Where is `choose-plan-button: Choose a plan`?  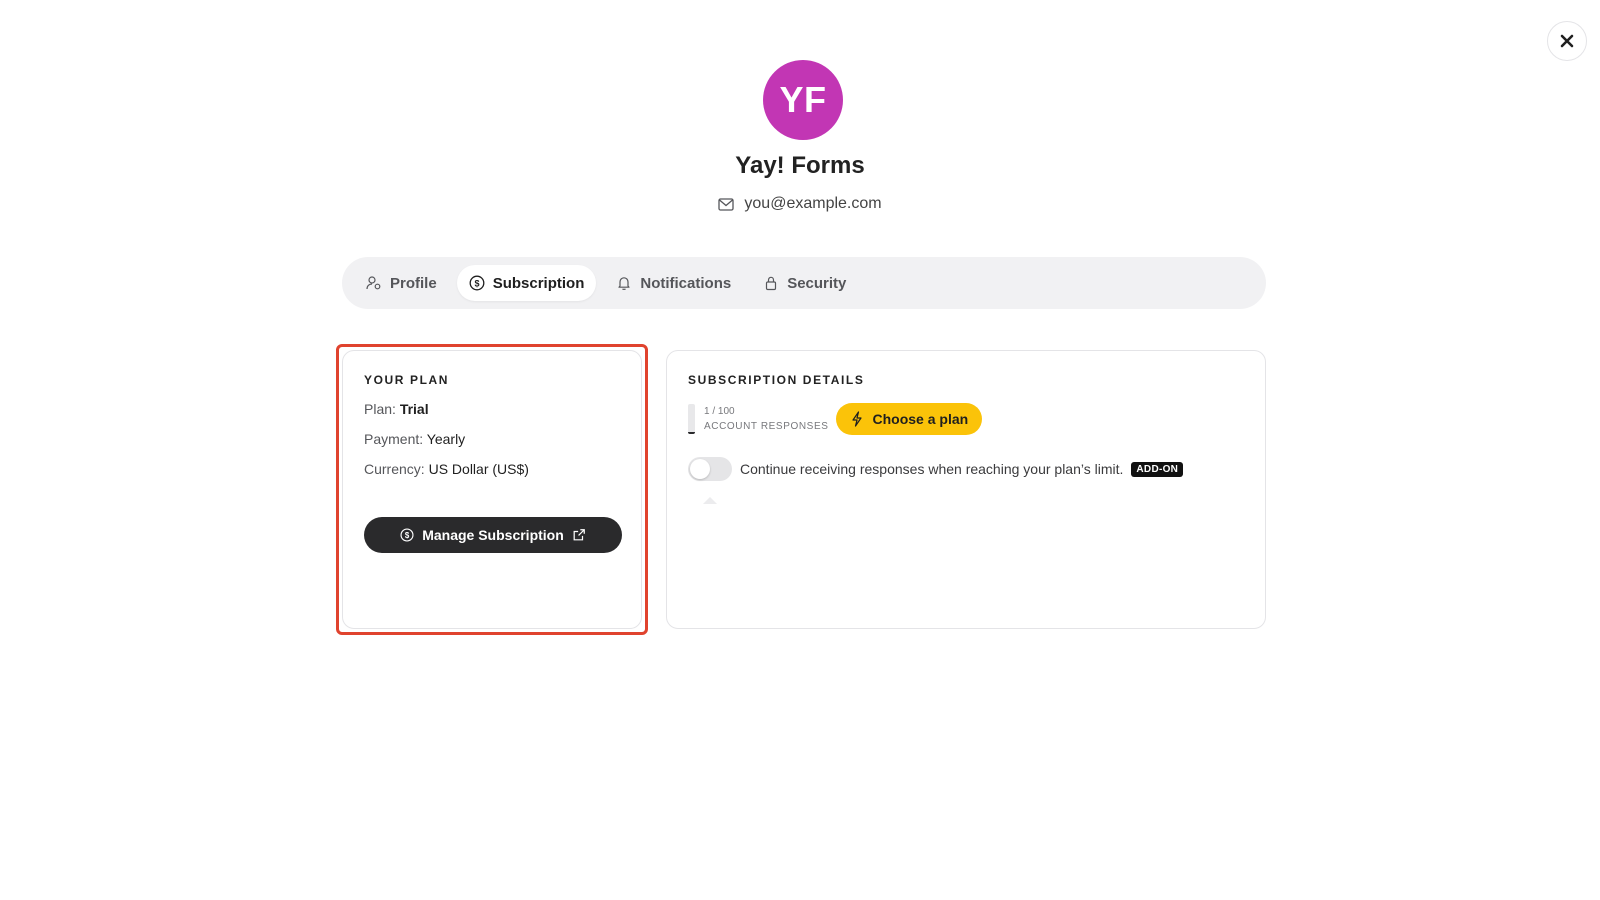
choose-plan-button: Choose a plan is located at coordinates (909, 419).